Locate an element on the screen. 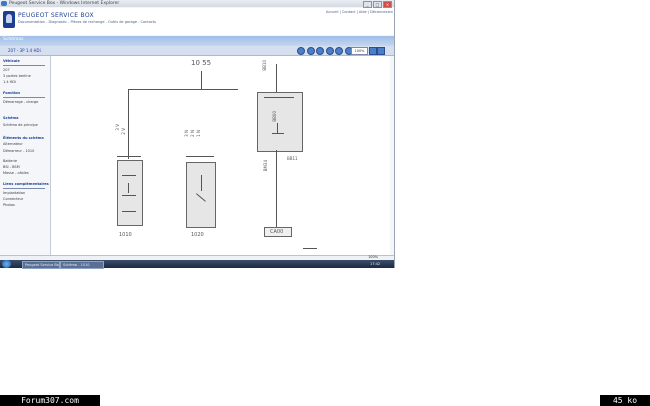 Image resolution: width=650 pixels, height=406 pixels. pin-label: 3 N is located at coordinates (186, 133).